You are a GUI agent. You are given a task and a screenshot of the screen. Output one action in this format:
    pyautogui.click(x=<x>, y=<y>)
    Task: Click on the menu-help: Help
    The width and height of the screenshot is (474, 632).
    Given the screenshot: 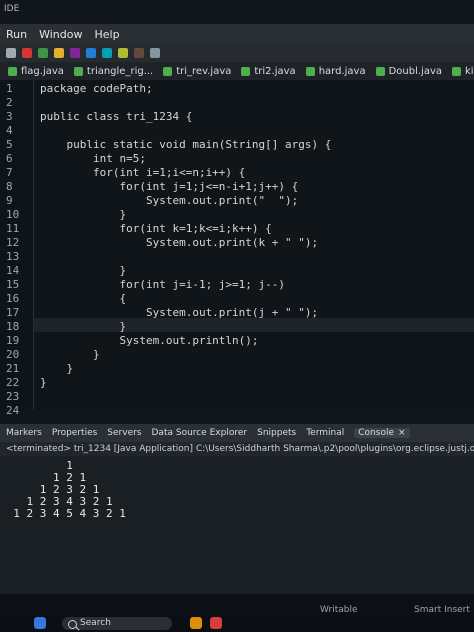 What is the action you would take?
    pyautogui.click(x=106, y=34)
    